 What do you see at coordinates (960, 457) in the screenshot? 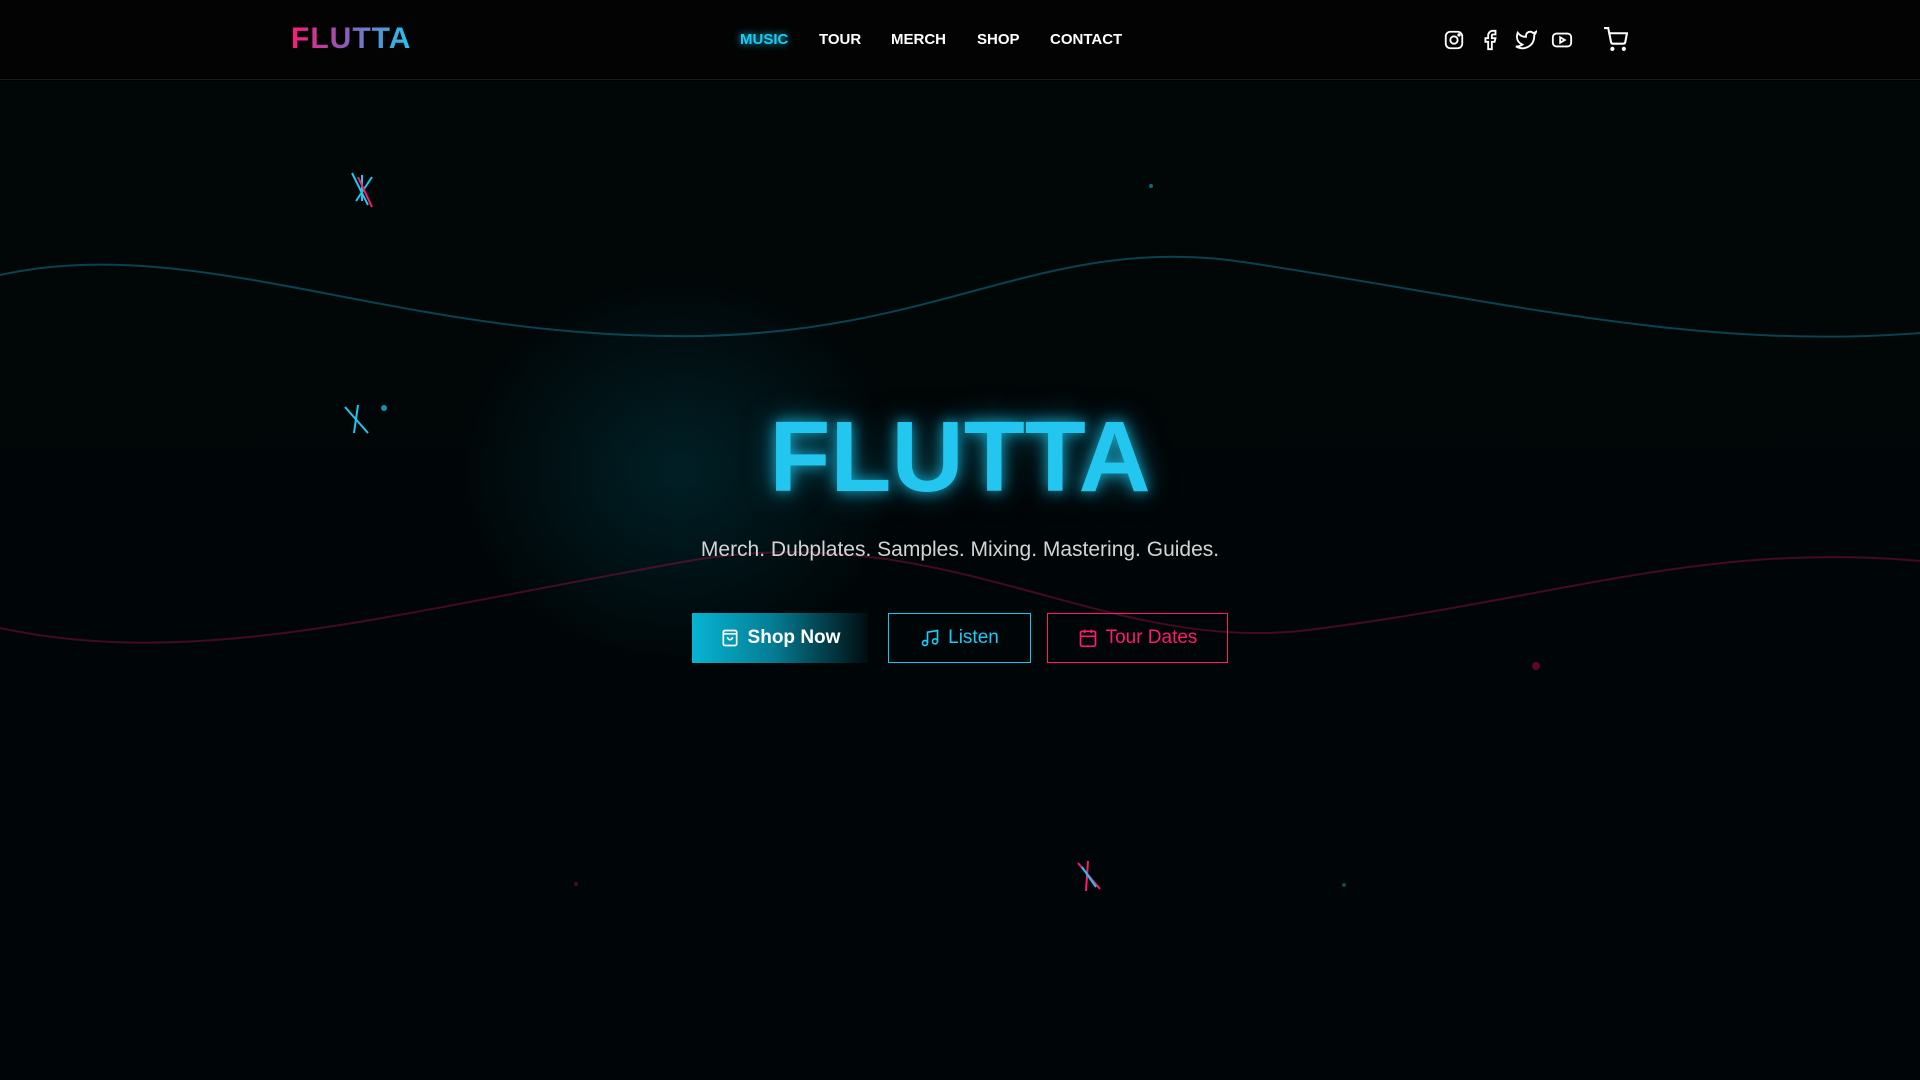
I see `hero-title: FLUTTA` at bounding box center [960, 457].